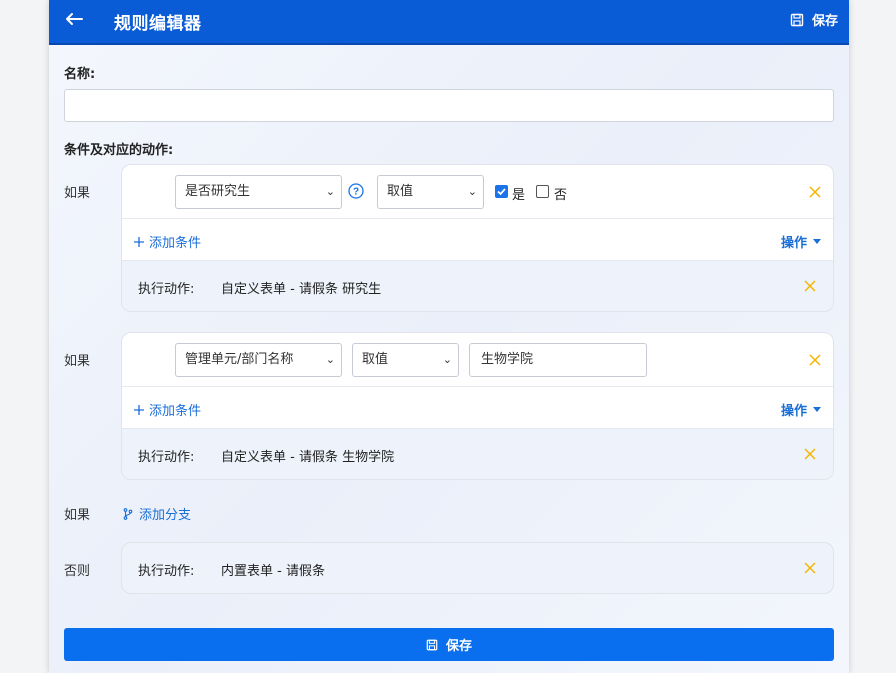  I want to click on help-icon: ?, so click(356, 191).